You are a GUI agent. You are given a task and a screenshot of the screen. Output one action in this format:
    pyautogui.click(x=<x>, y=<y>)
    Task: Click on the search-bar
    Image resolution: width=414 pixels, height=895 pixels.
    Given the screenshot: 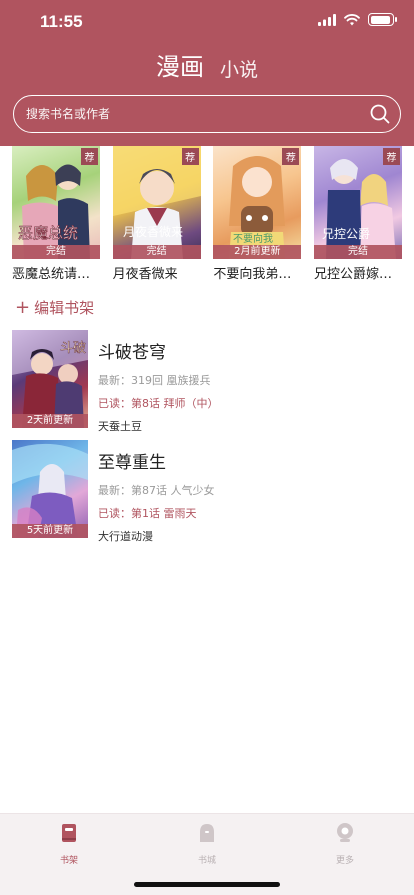 What is the action you would take?
    pyautogui.click(x=207, y=114)
    